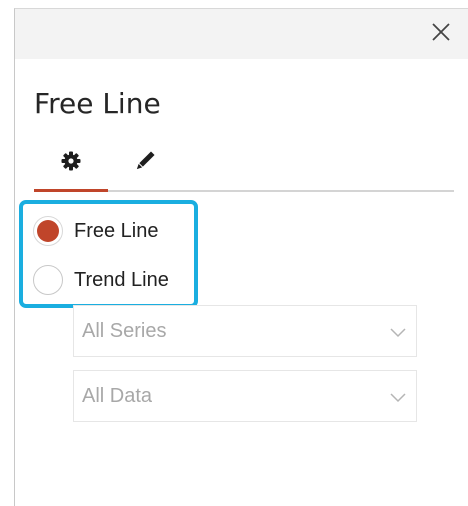 This screenshot has height=506, width=468. Describe the element at coordinates (241, 34) in the screenshot. I see `pane-titlebar` at that location.